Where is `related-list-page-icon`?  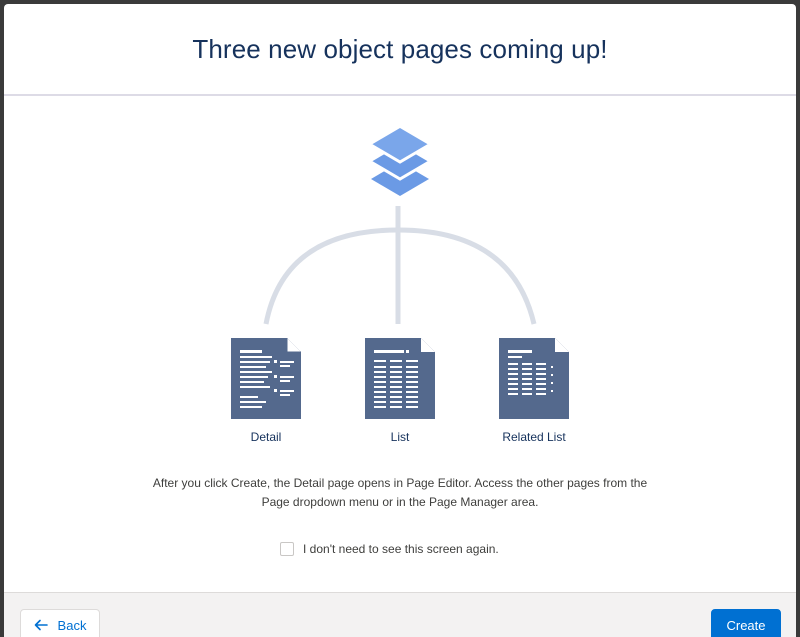
related-list-page-icon is located at coordinates (534, 378).